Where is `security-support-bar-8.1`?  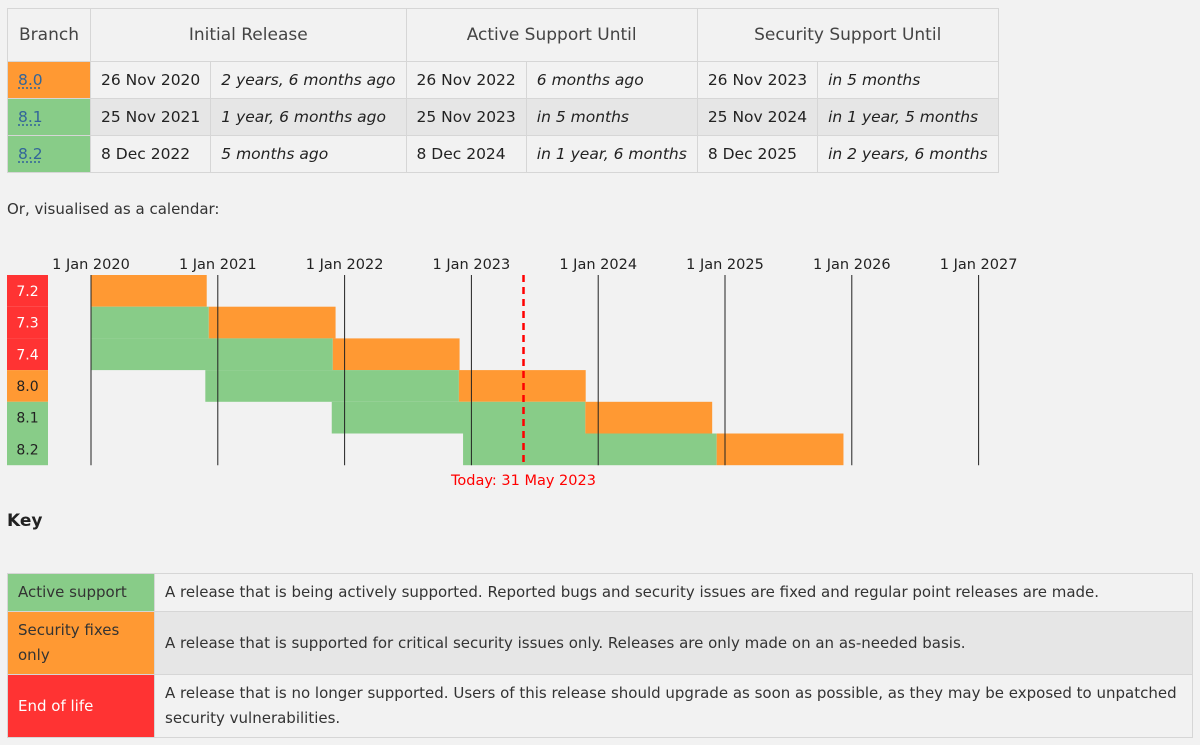
security-support-bar-8.1 is located at coordinates (649, 417).